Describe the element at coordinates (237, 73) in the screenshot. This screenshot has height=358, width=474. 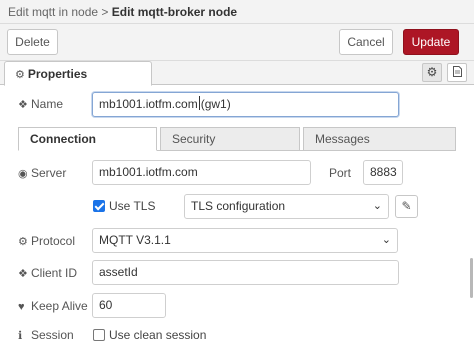
I see `tab-strip: ⚙ Properties ⚙` at that location.